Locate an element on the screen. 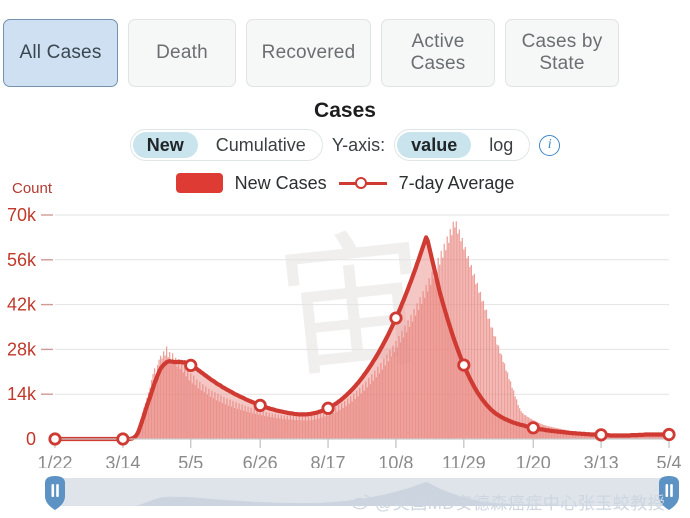  tab-death-label: Death is located at coordinates (182, 52).